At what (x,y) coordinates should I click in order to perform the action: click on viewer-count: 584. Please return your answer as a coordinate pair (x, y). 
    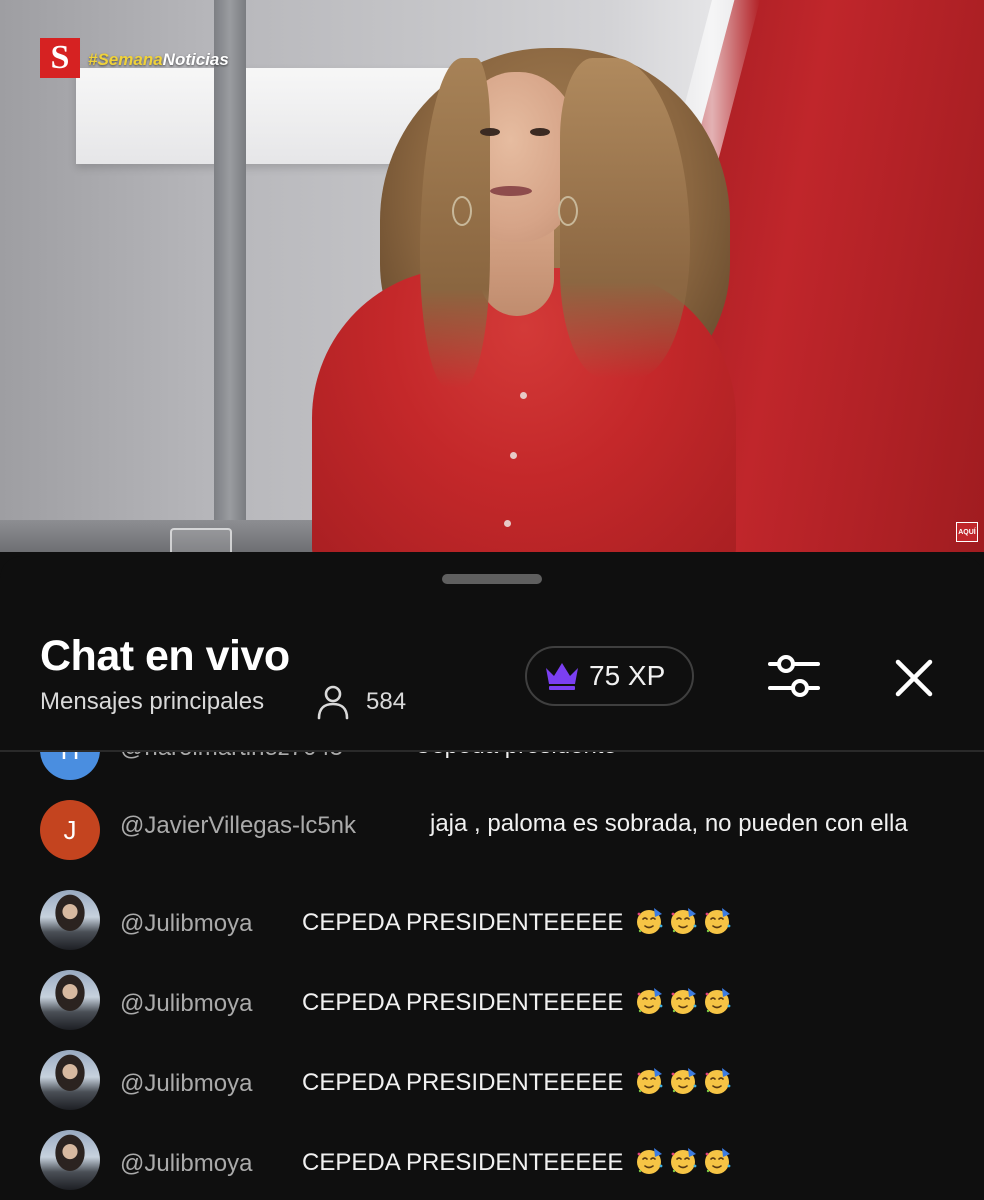
    Looking at the image, I should click on (386, 701).